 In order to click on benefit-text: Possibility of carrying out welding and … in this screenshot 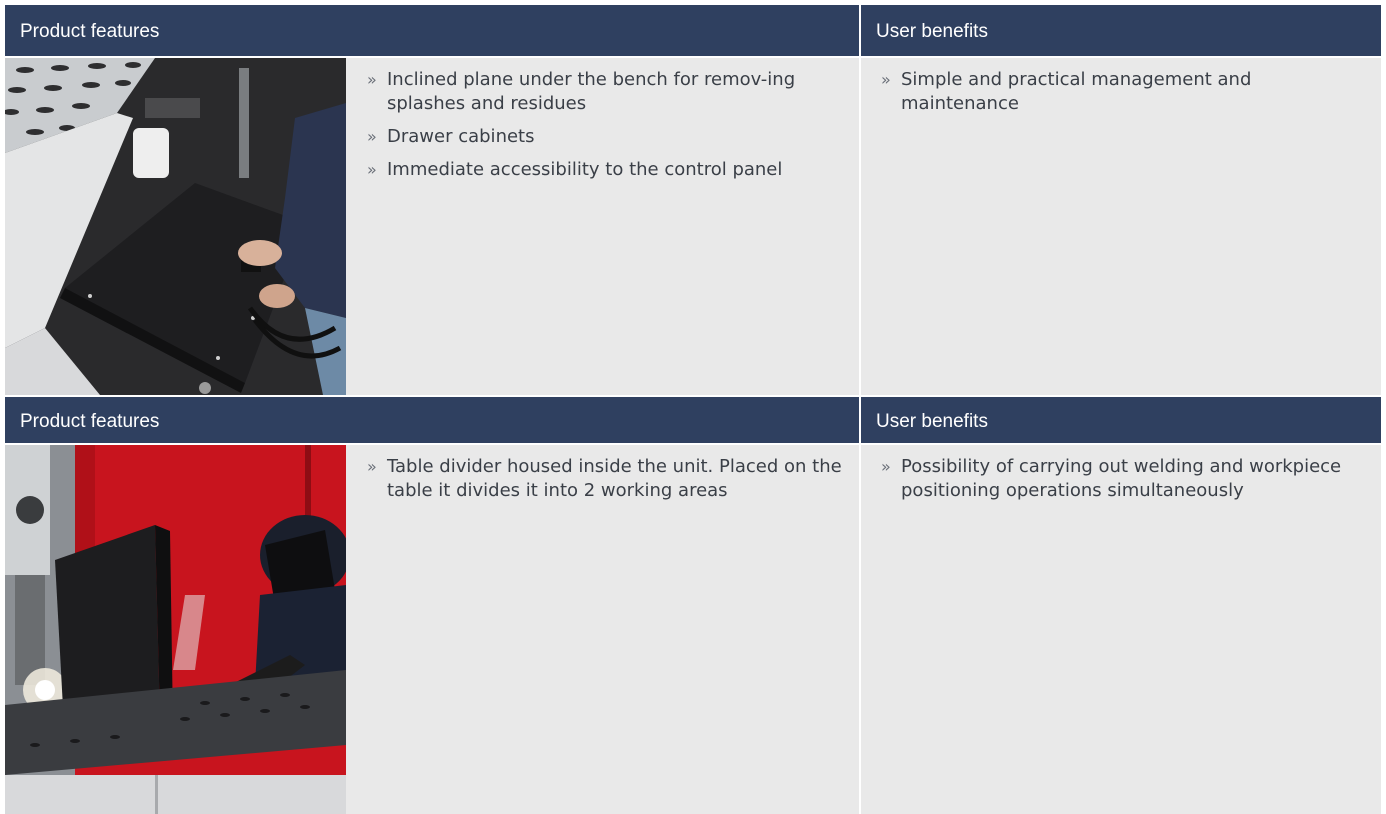, I will do `click(1121, 478)`.